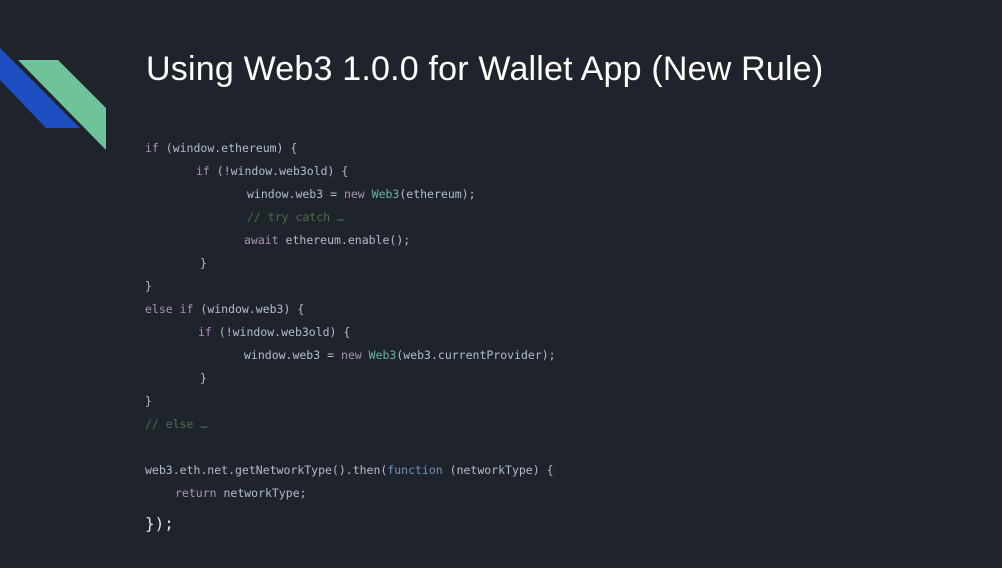 This screenshot has width=1002, height=568. I want to click on code-line-6: }, so click(203, 263).